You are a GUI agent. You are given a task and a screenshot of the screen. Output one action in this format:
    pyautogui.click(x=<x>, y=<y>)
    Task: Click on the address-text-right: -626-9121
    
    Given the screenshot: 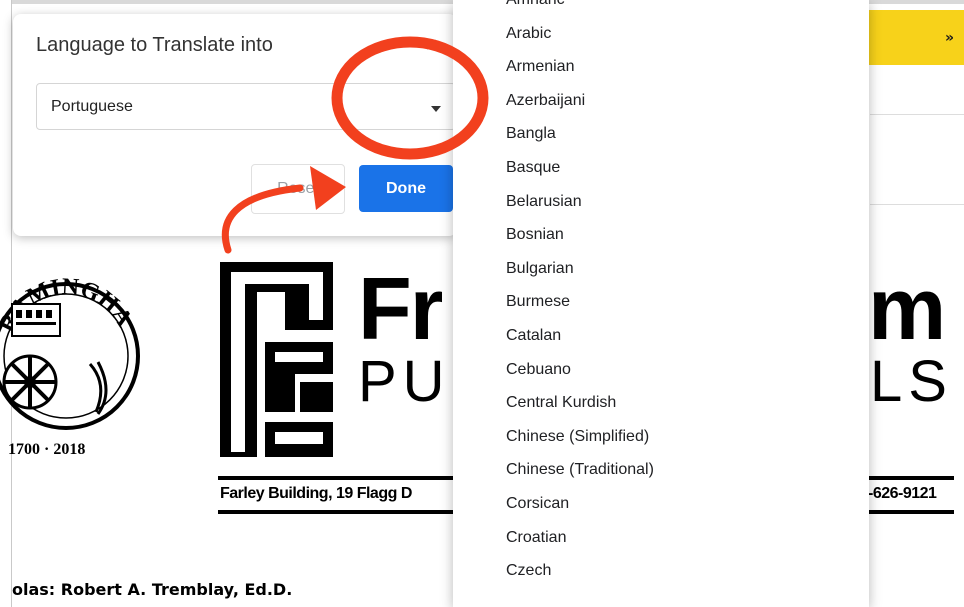 What is the action you would take?
    pyautogui.click(x=902, y=493)
    